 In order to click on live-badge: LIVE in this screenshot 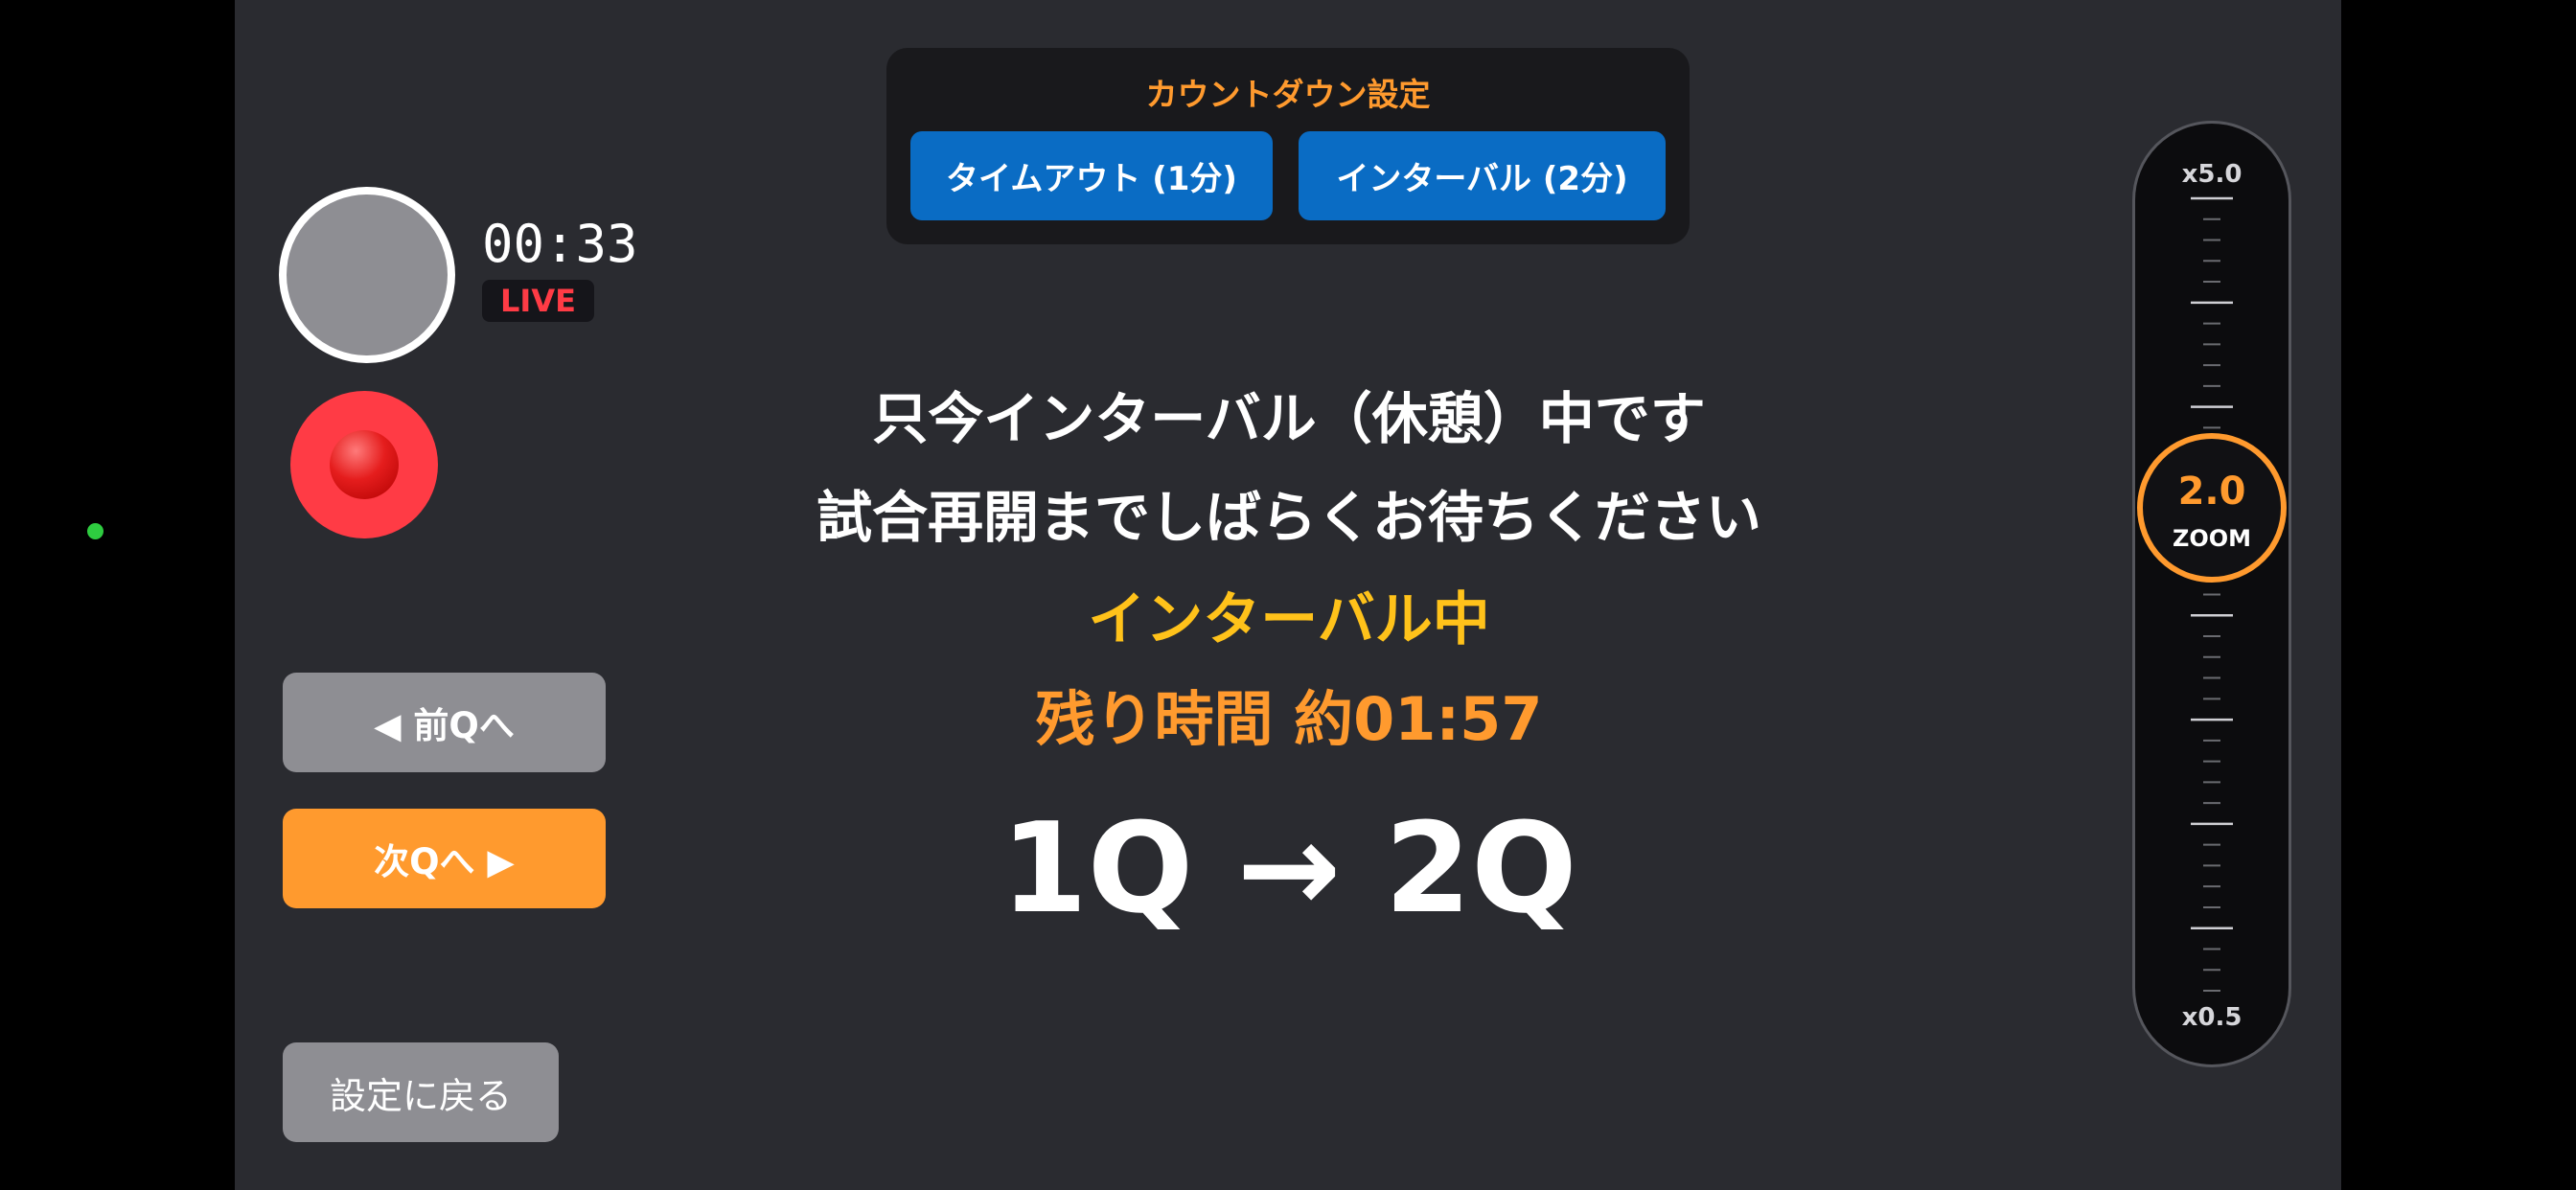, I will do `click(538, 301)`.